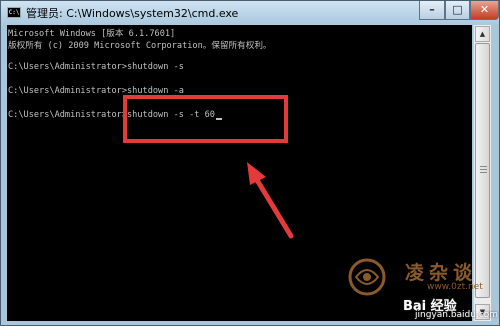 This screenshot has width=500, height=326. Describe the element at coordinates (367, 277) in the screenshot. I see `site-logo-icon` at that location.